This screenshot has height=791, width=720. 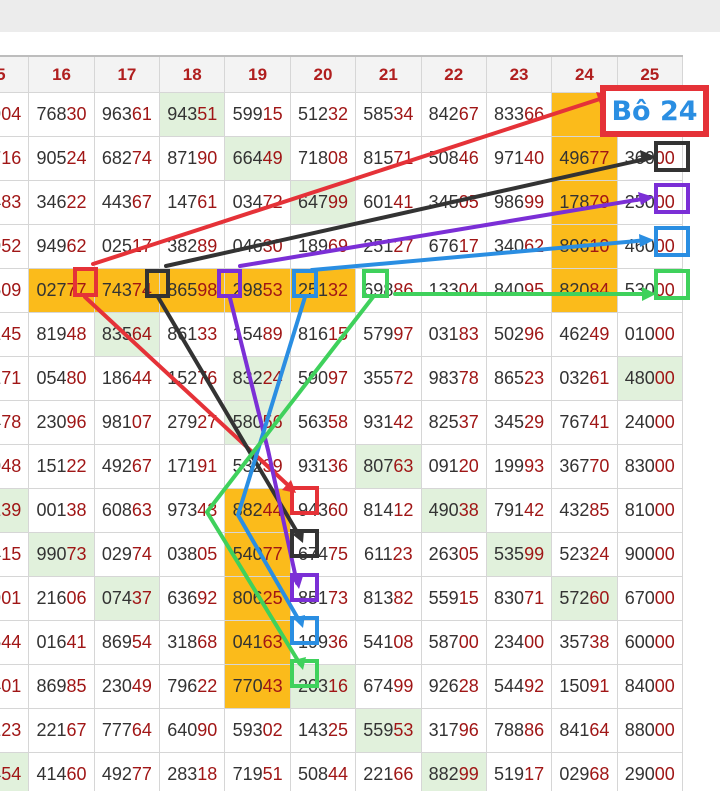 What do you see at coordinates (672, 198) in the screenshot?
I see `purple-box-target` at bounding box center [672, 198].